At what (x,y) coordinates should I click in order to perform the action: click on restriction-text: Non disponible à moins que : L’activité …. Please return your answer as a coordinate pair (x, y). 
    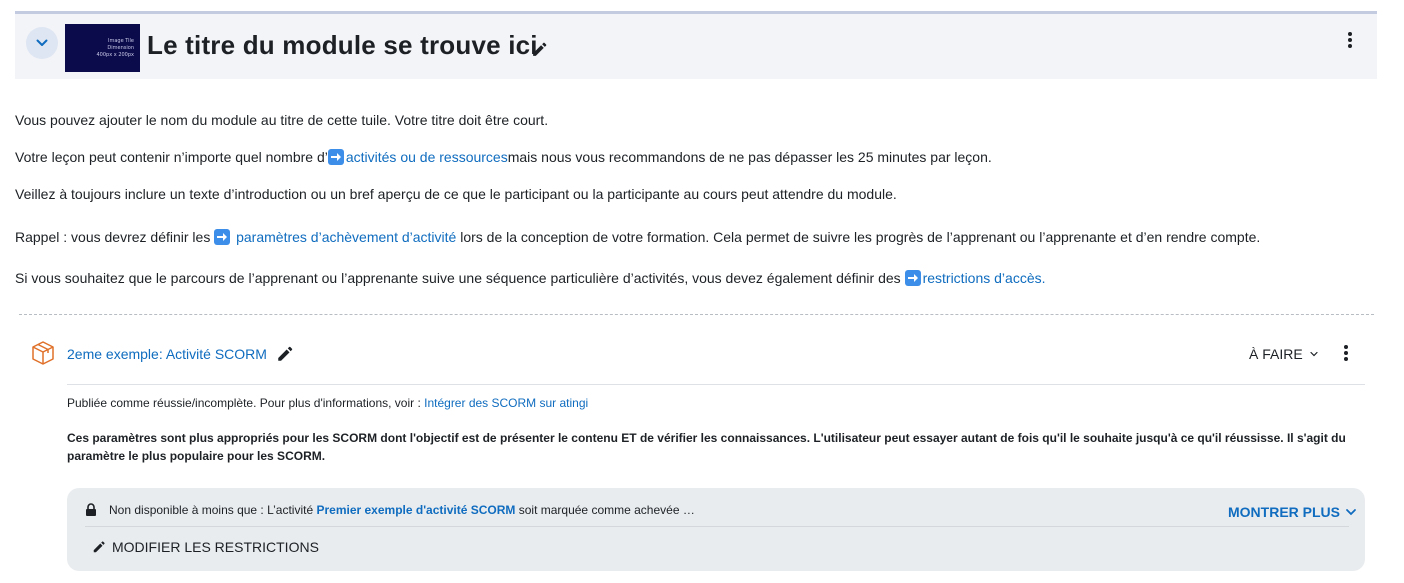
    Looking at the image, I should click on (402, 510).